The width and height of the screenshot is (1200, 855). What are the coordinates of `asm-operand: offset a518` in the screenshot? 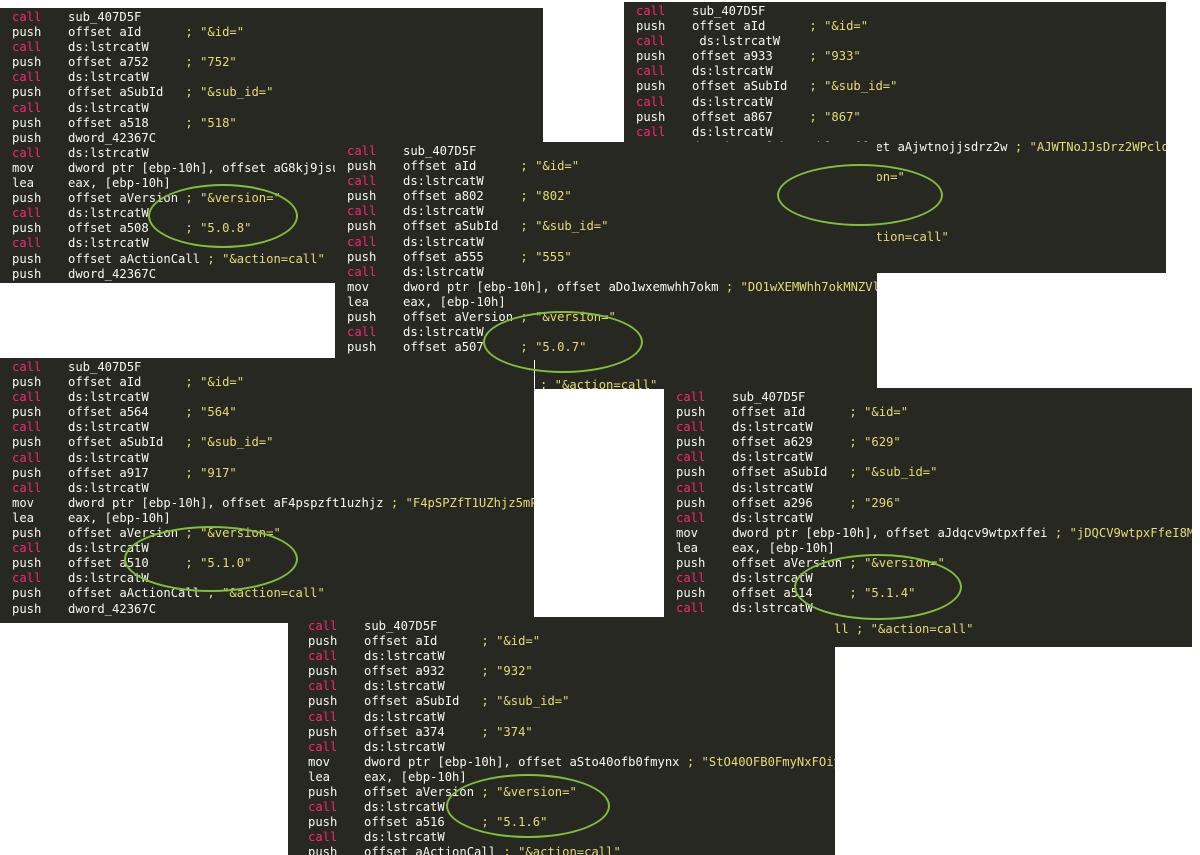 It's located at (127, 122).